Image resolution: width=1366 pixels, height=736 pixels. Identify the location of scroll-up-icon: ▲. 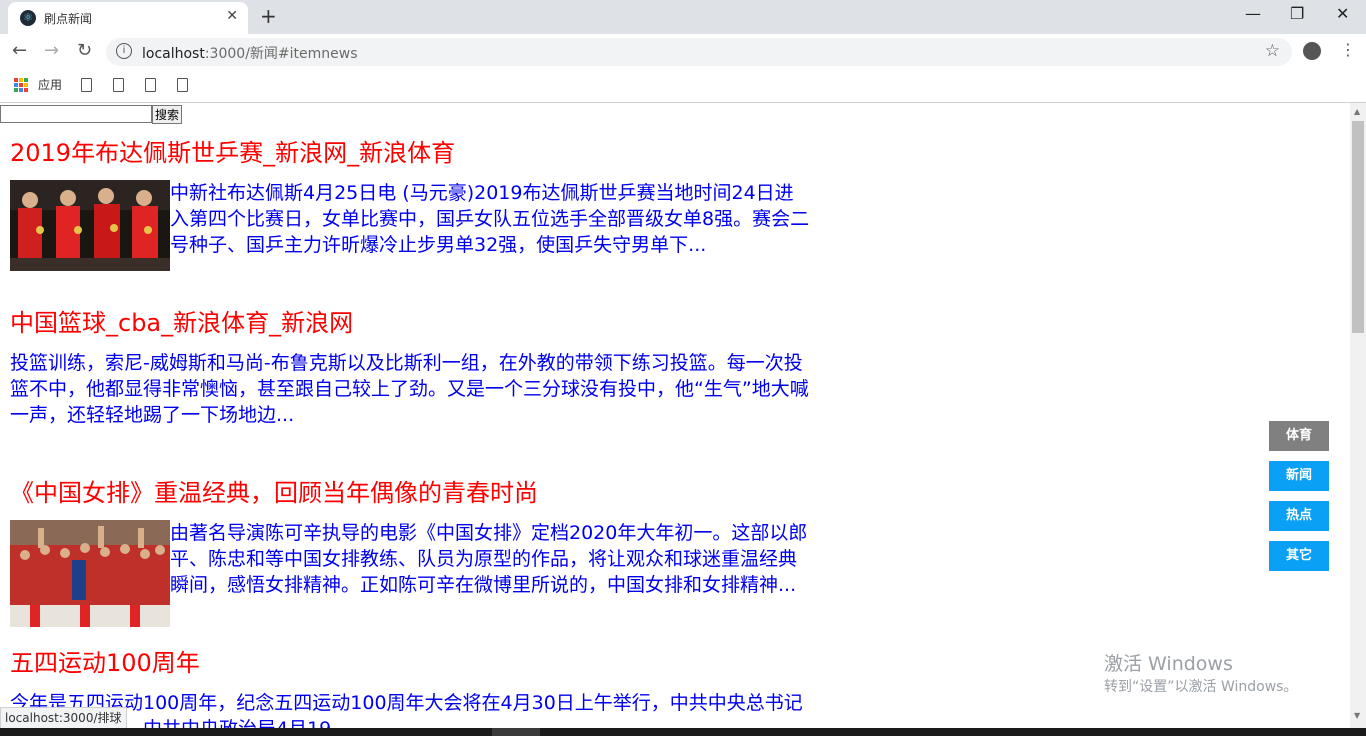
(1357, 111).